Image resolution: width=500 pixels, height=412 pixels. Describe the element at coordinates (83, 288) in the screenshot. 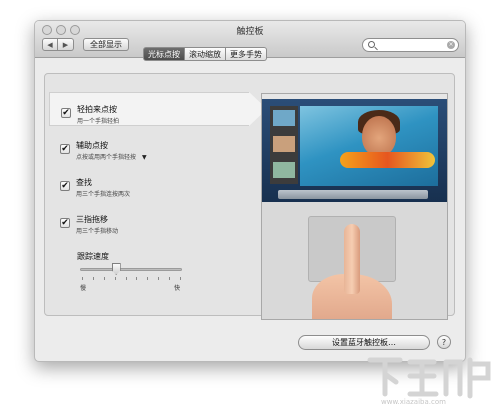

I see `slow-label: 慢` at that location.